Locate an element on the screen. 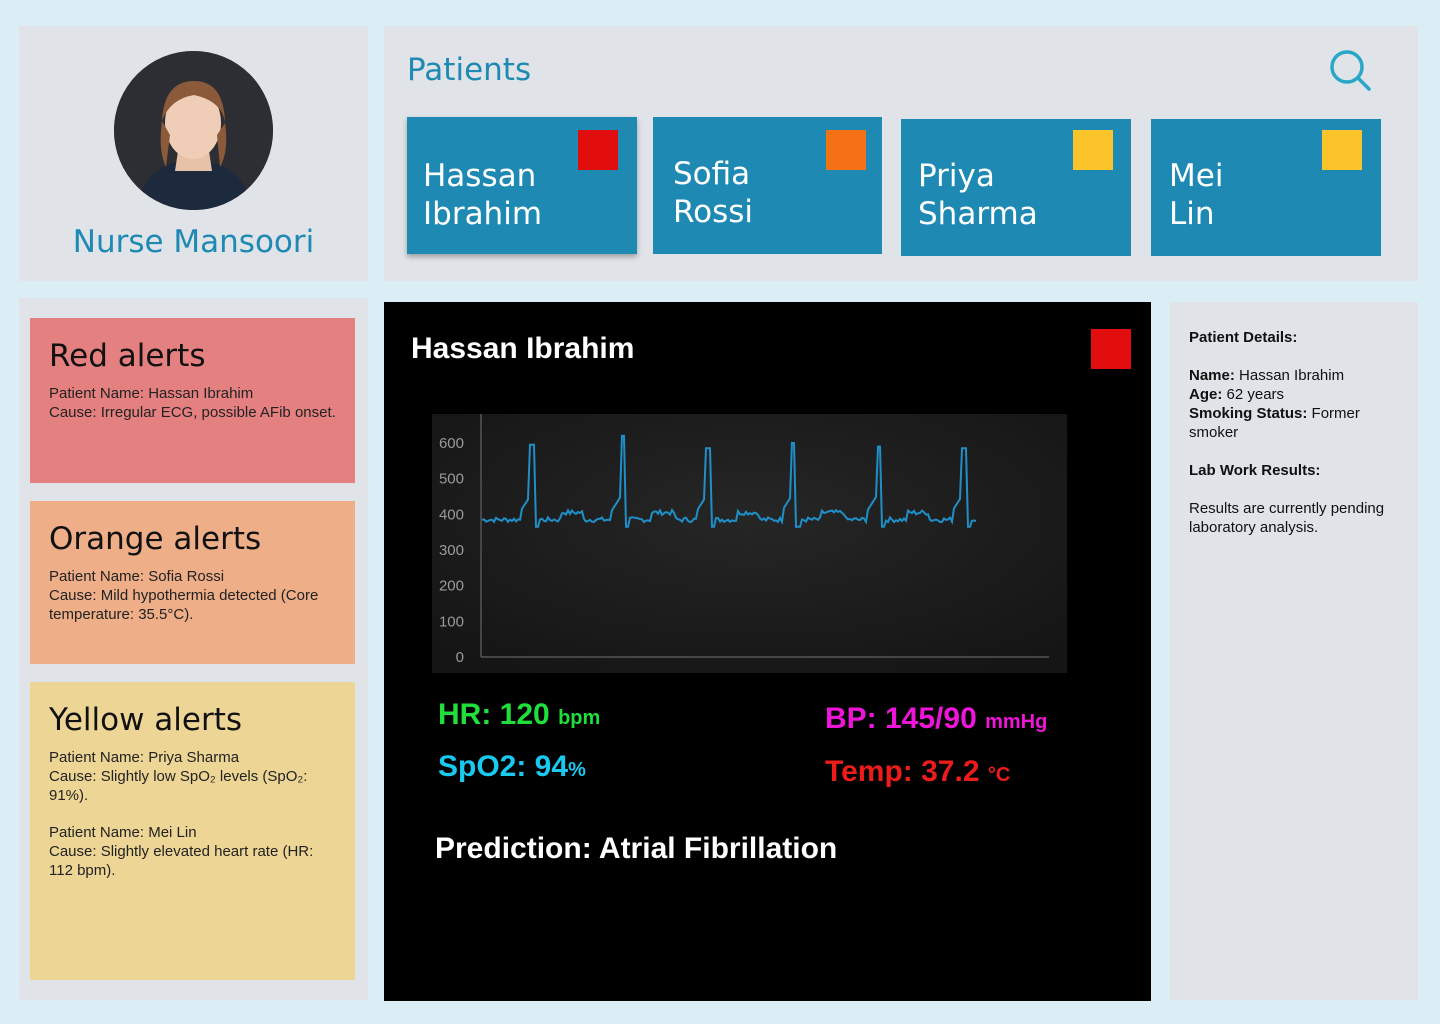  prediction-text: Prediction: Atrial Fibrillation is located at coordinates (636, 848).